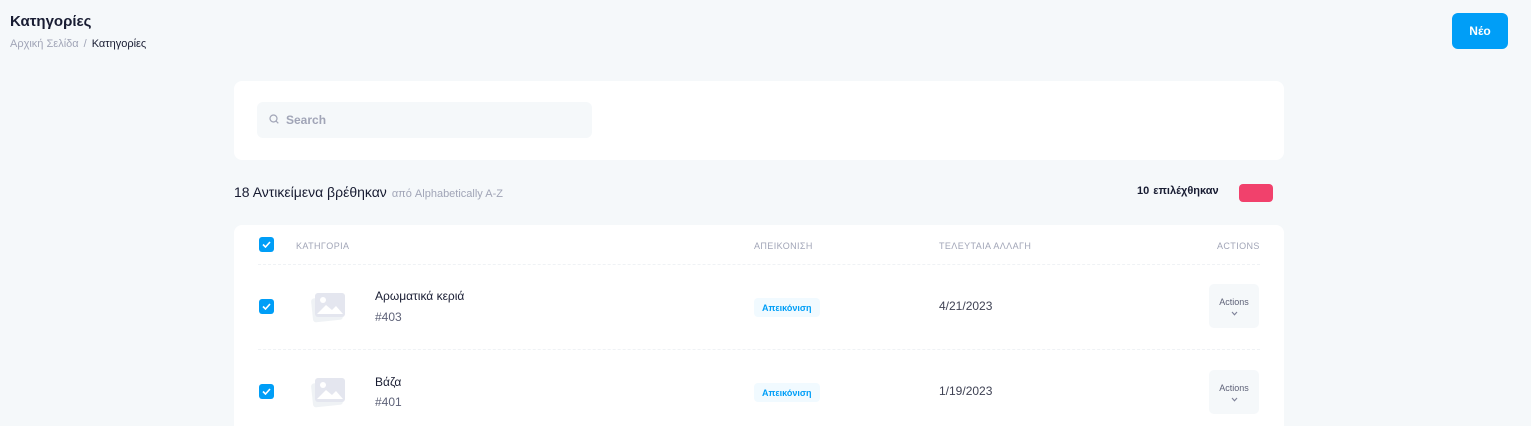  I want to click on page-title: Κατηγορίες, so click(51, 21).